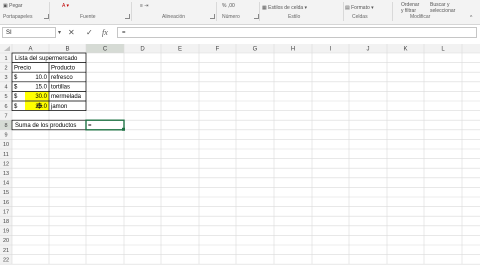  I want to click on row-header-16: 16, so click(6, 203).